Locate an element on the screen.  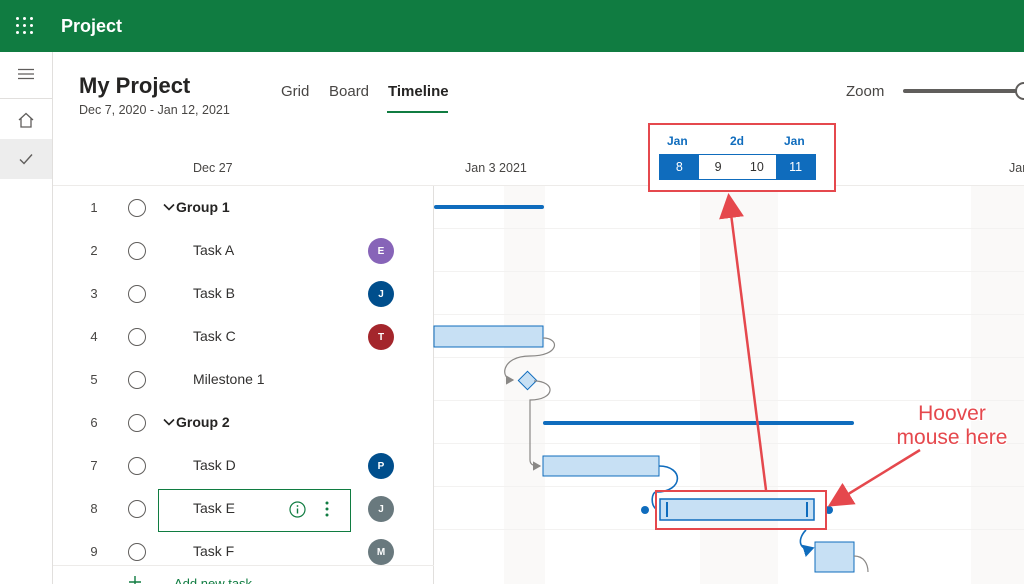
annotation-text: Hoover mouse here is located at coordinates (952, 426).